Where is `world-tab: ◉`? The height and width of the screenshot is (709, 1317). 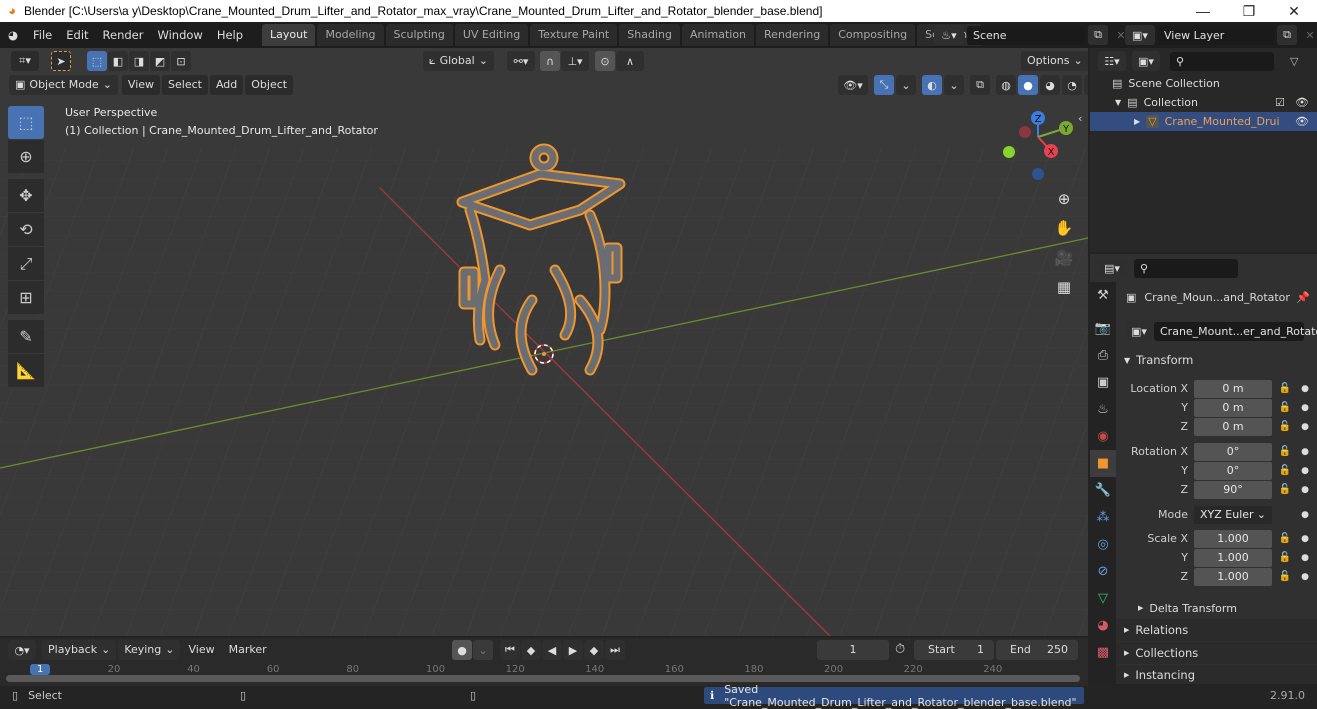 world-tab: ◉ is located at coordinates (1103, 436).